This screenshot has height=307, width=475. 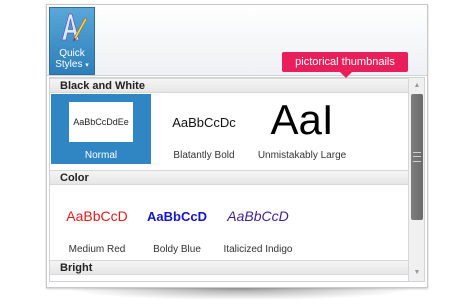 What do you see at coordinates (229, 177) in the screenshot?
I see `group-header-color: Color` at bounding box center [229, 177].